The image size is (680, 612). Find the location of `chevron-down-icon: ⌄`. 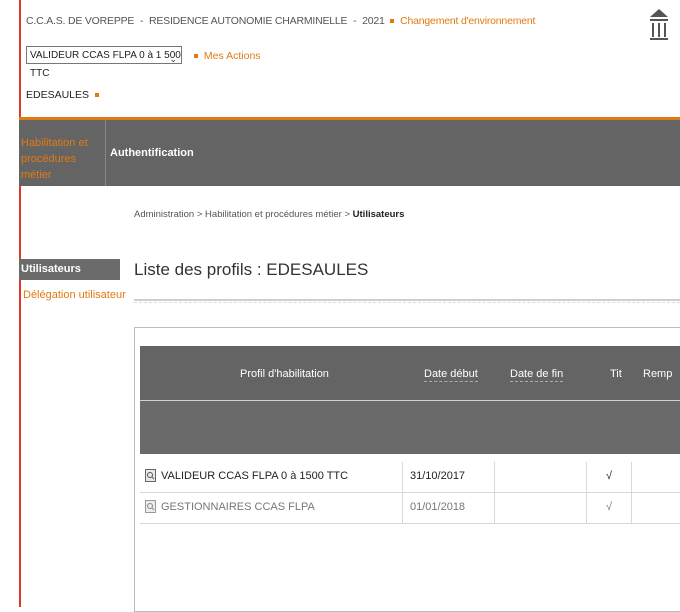

chevron-down-icon: ⌄ is located at coordinates (173, 59).